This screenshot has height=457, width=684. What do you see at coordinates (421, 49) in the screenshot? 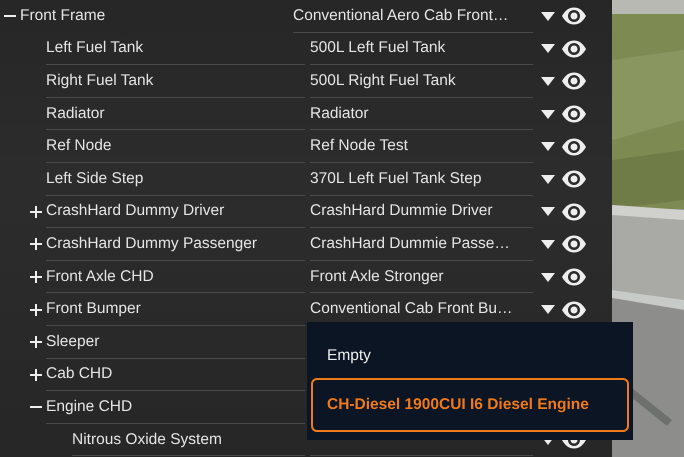
I see `part-select: 500L Left Fuel Tank` at bounding box center [421, 49].